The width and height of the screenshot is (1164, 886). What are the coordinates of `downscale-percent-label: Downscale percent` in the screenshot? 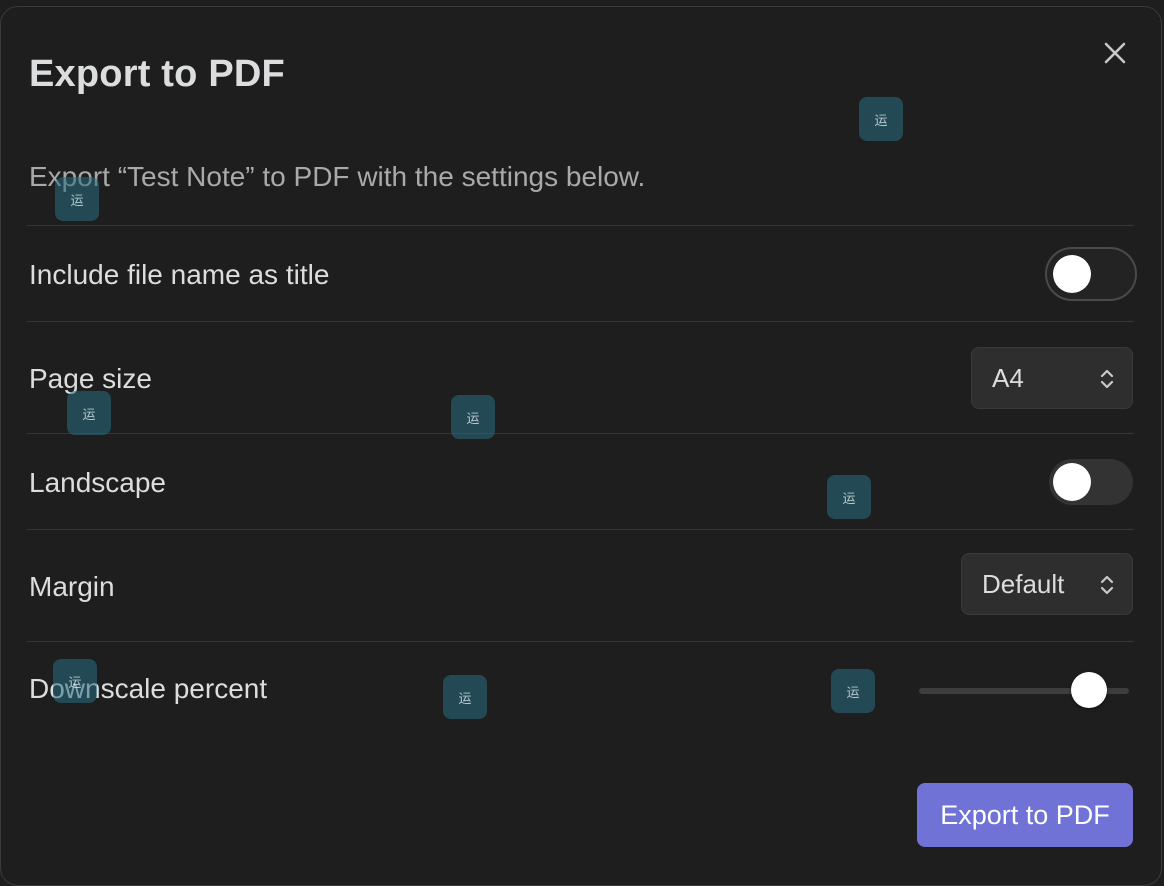 It's located at (148, 688).